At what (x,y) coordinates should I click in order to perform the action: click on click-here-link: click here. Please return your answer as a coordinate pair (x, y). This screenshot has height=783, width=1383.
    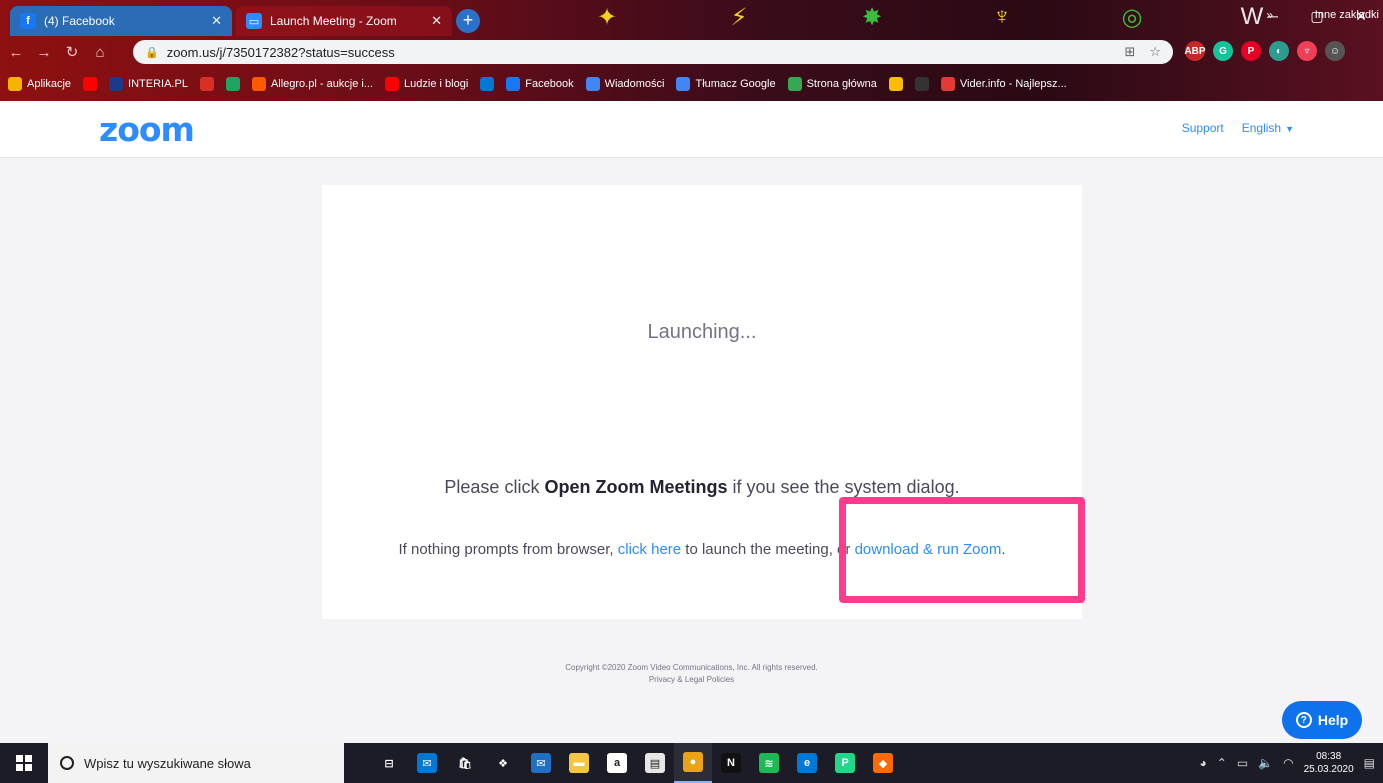
    Looking at the image, I should click on (649, 549).